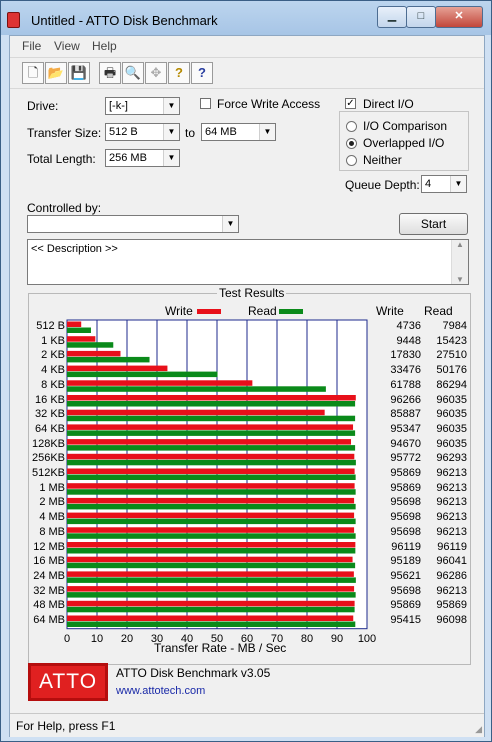 The width and height of the screenshot is (492, 742). I want to click on menu-file: File, so click(31, 46).